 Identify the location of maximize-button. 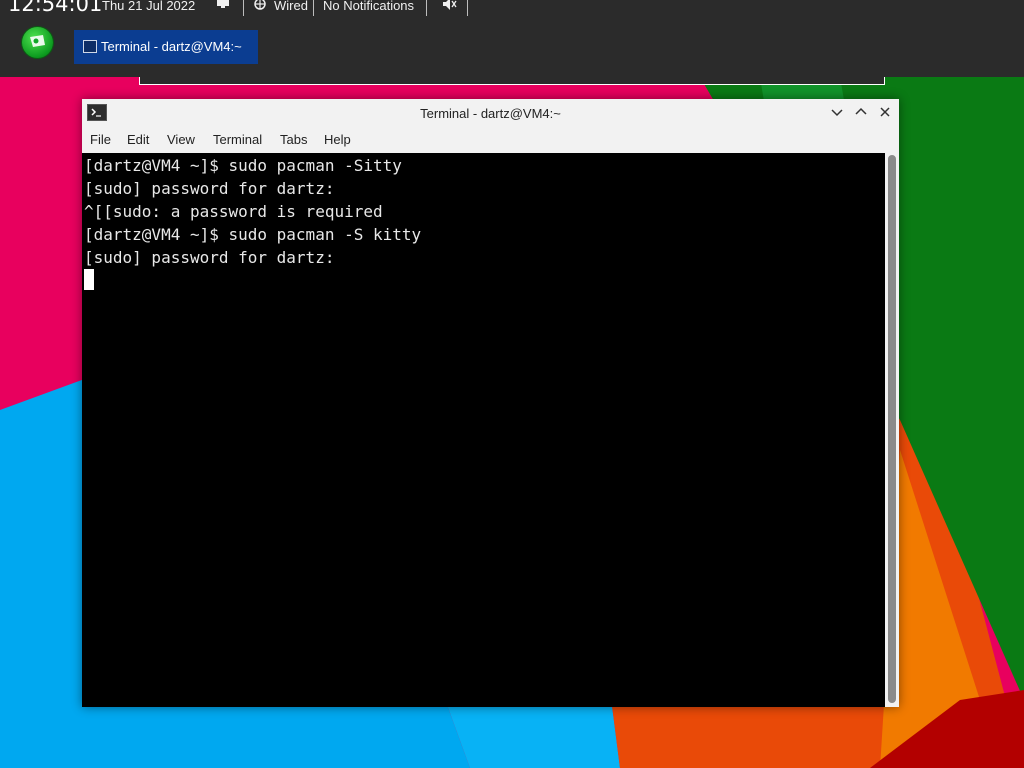
(861, 113).